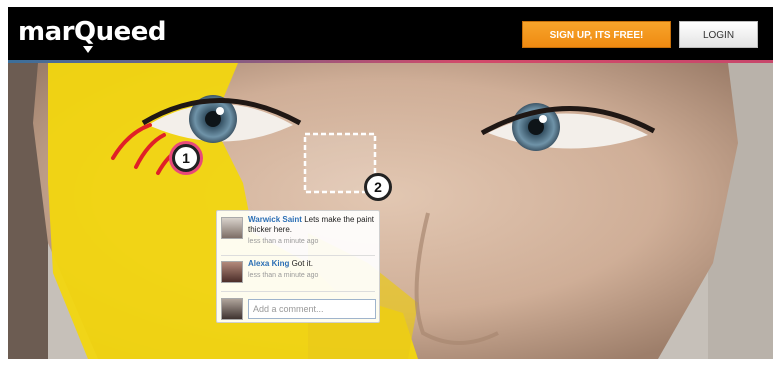 This screenshot has width=781, height=365. What do you see at coordinates (84, 32) in the screenshot?
I see `logo-q-letter: Q` at bounding box center [84, 32].